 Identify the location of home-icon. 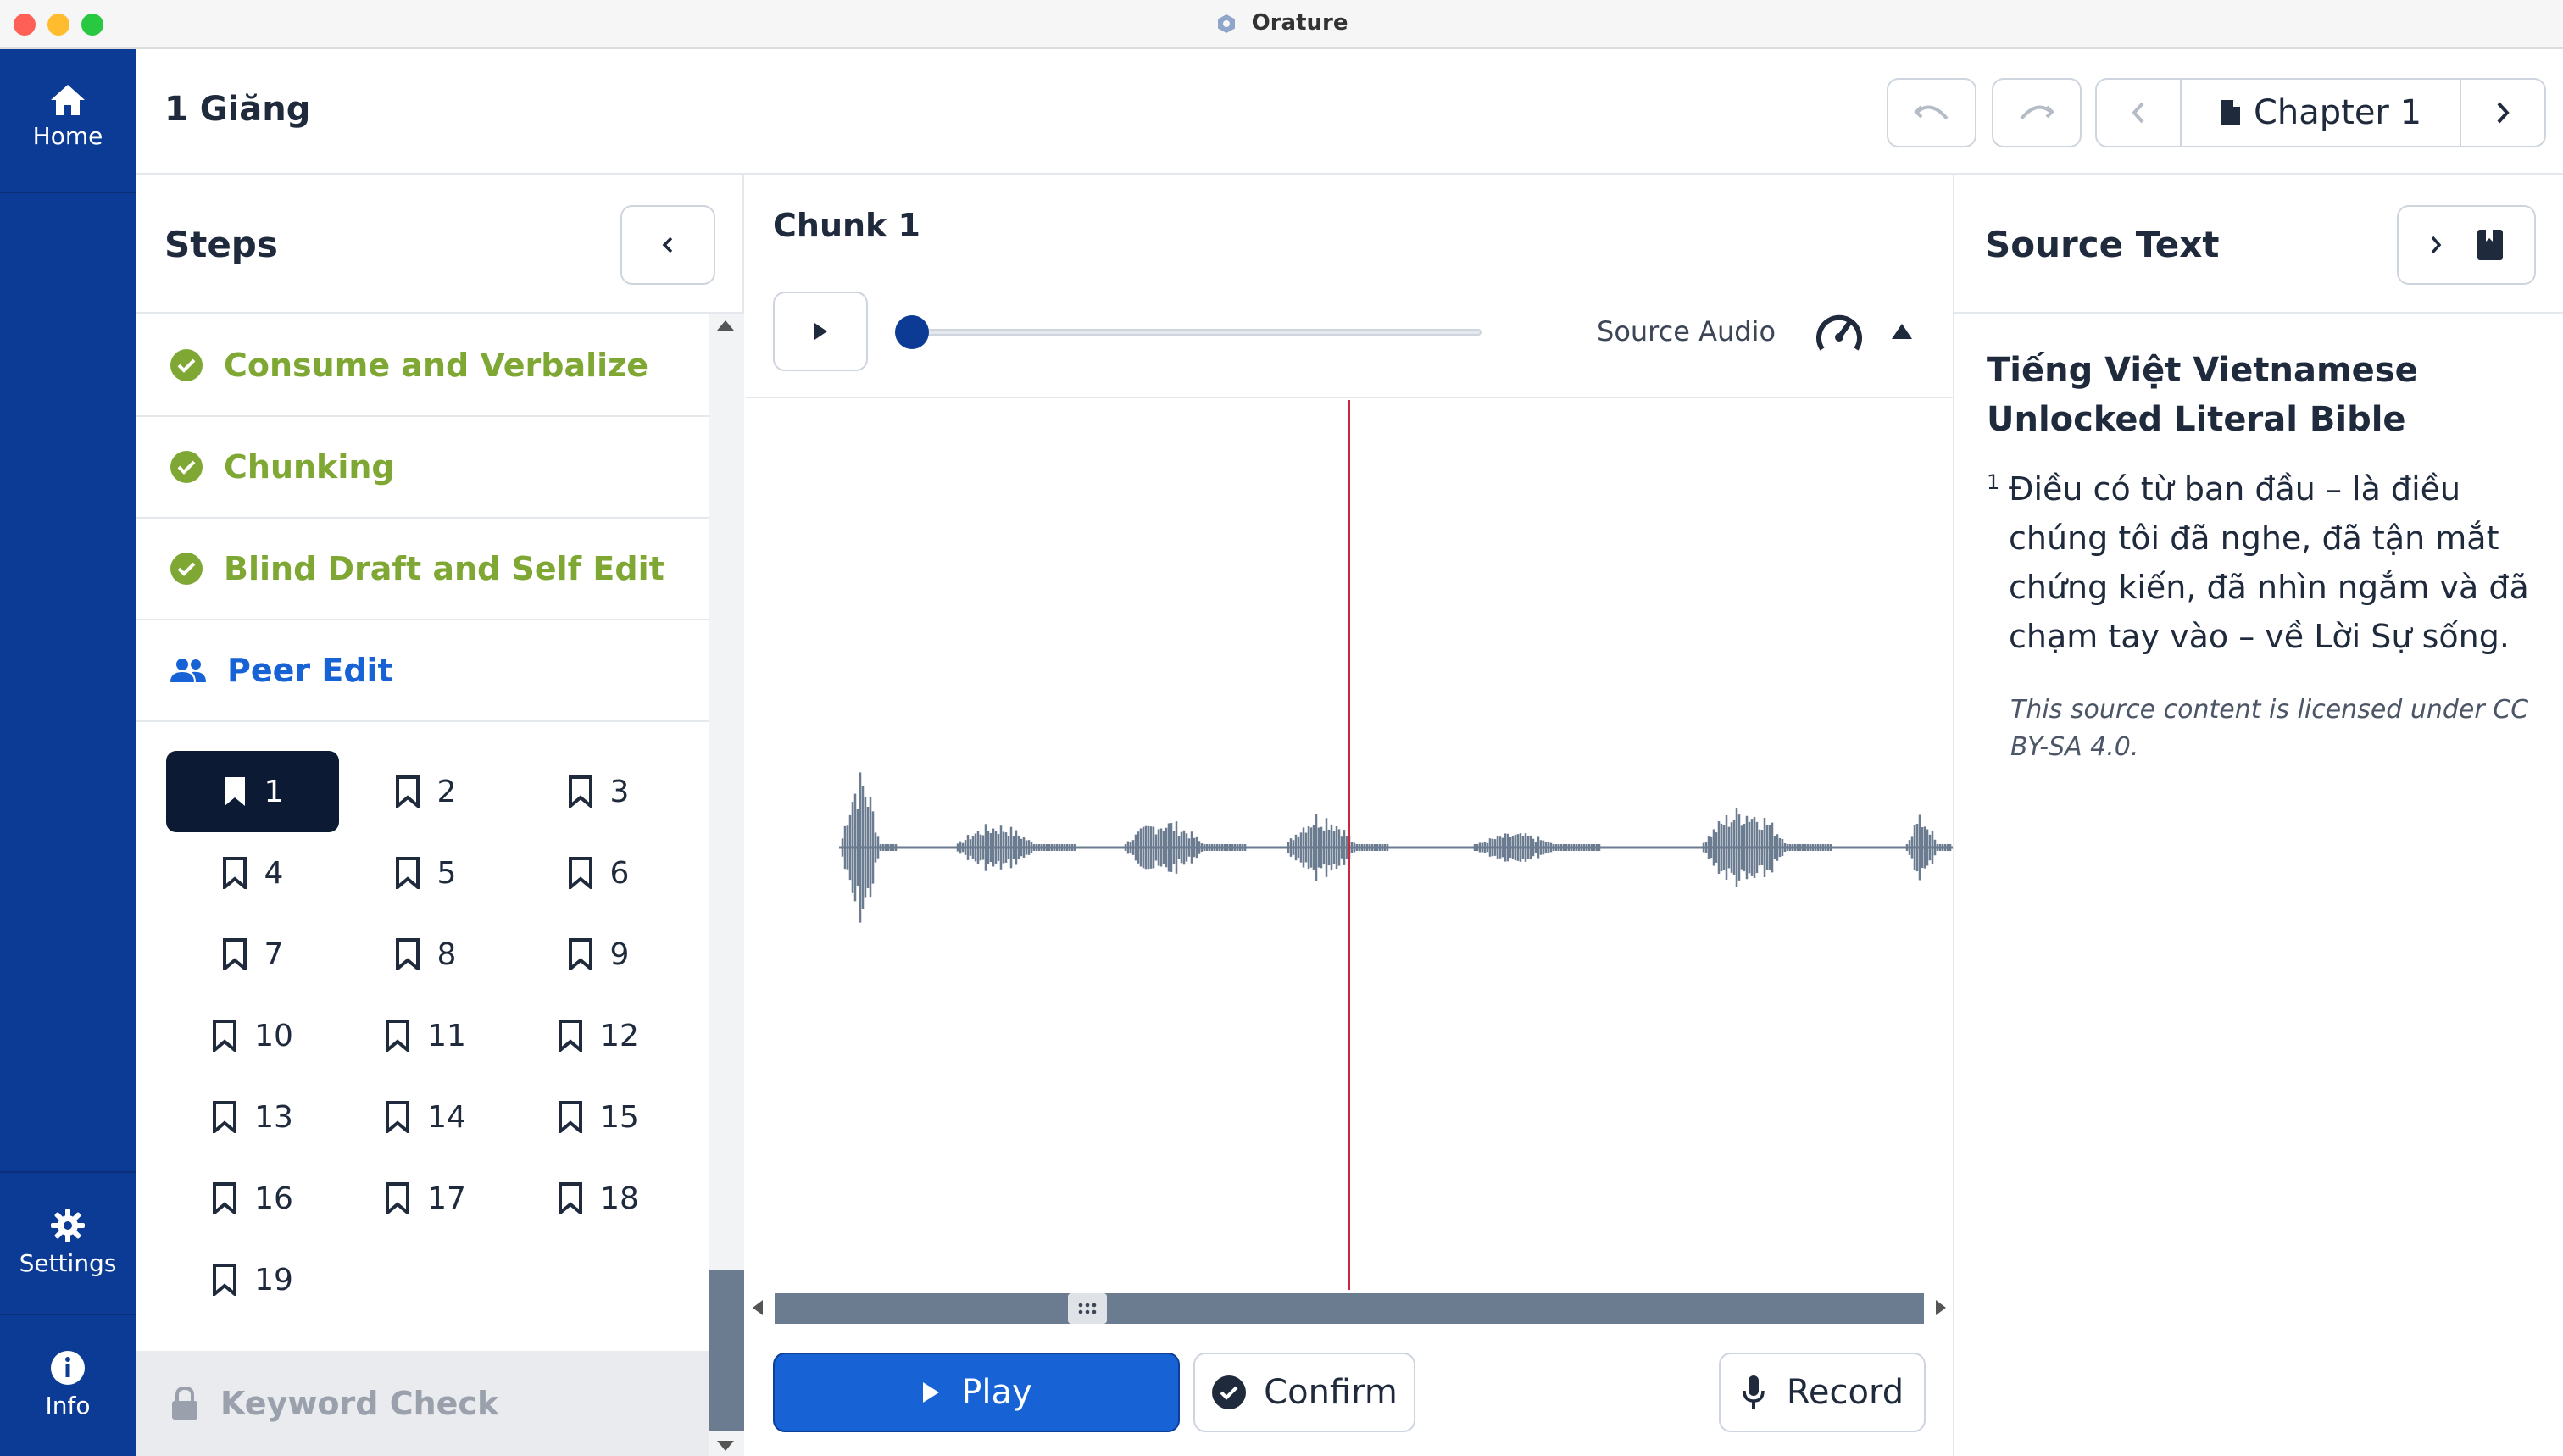
(68, 100).